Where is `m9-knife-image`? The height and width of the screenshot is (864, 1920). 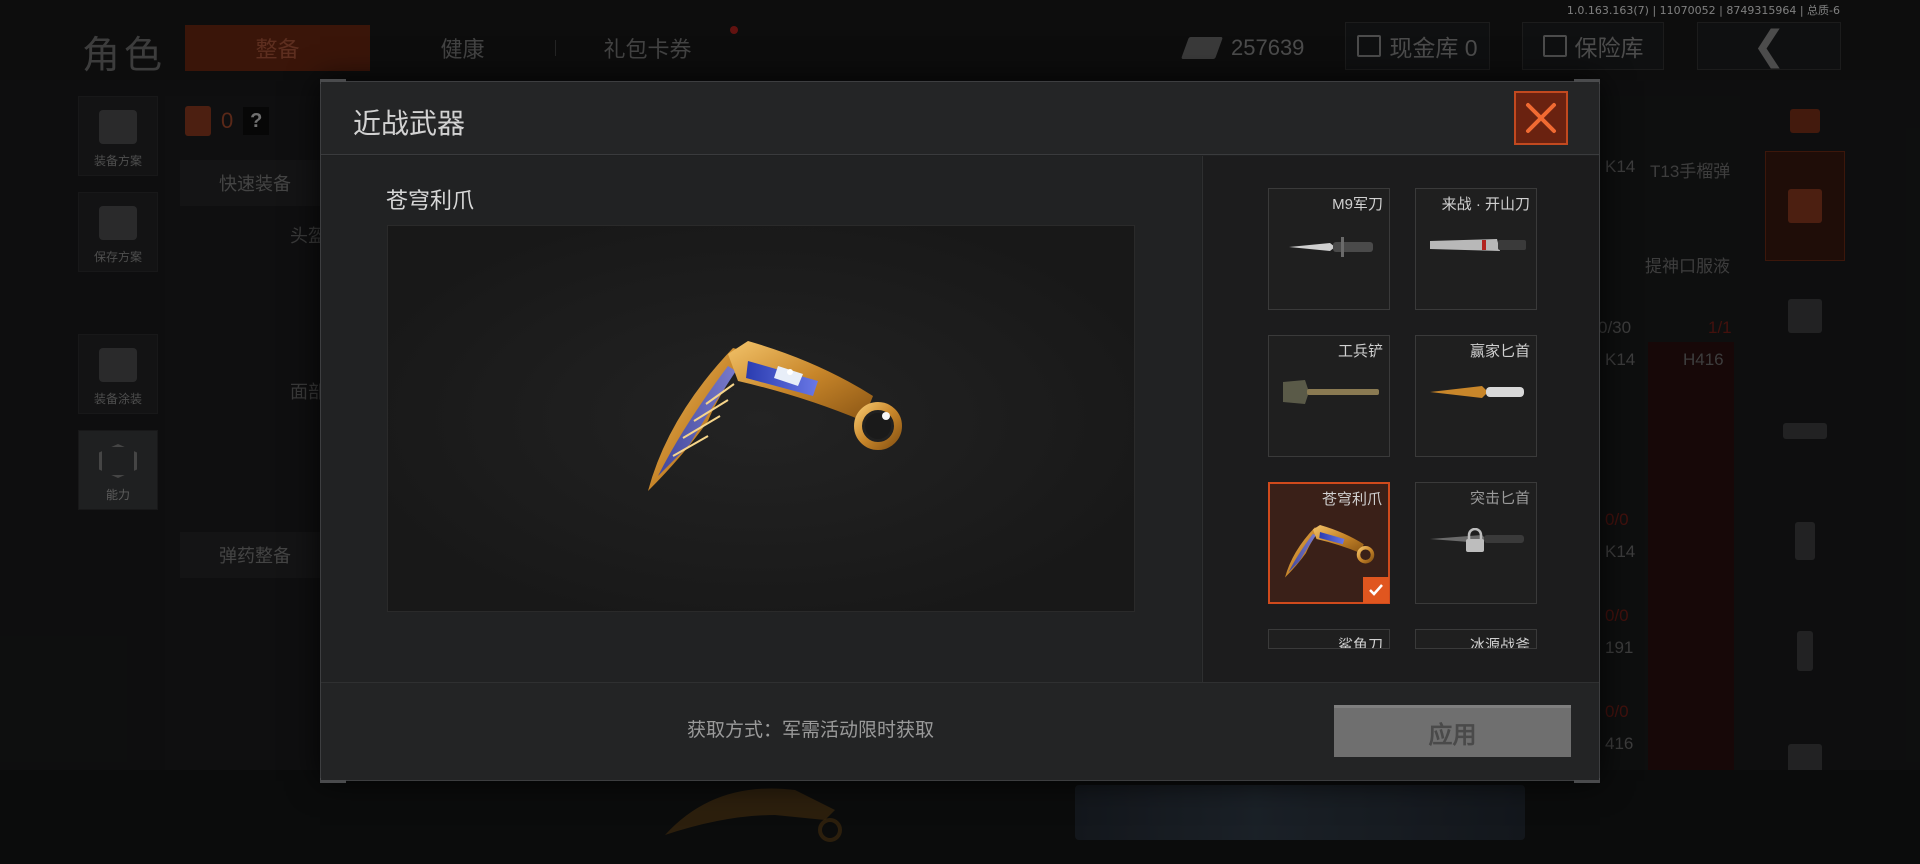
m9-knife-image is located at coordinates (1331, 247).